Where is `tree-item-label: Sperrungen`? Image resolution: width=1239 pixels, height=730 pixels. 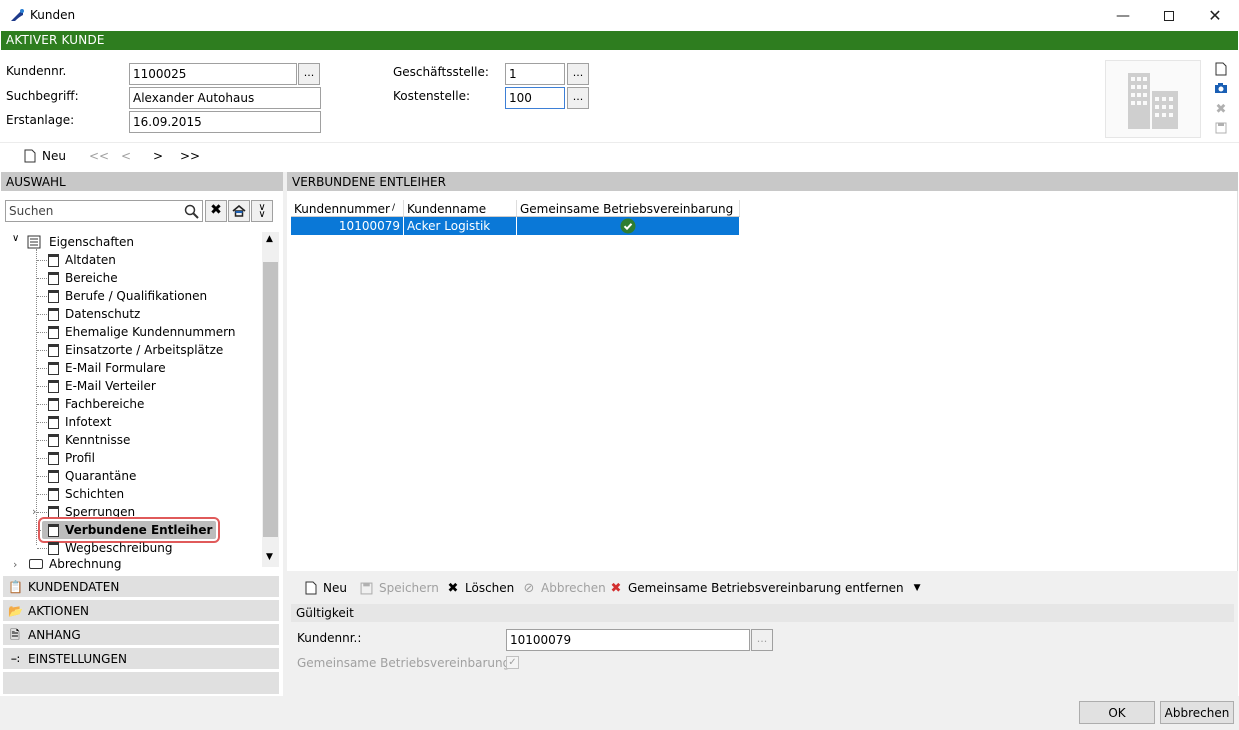
tree-item-label: Sperrungen is located at coordinates (100, 512).